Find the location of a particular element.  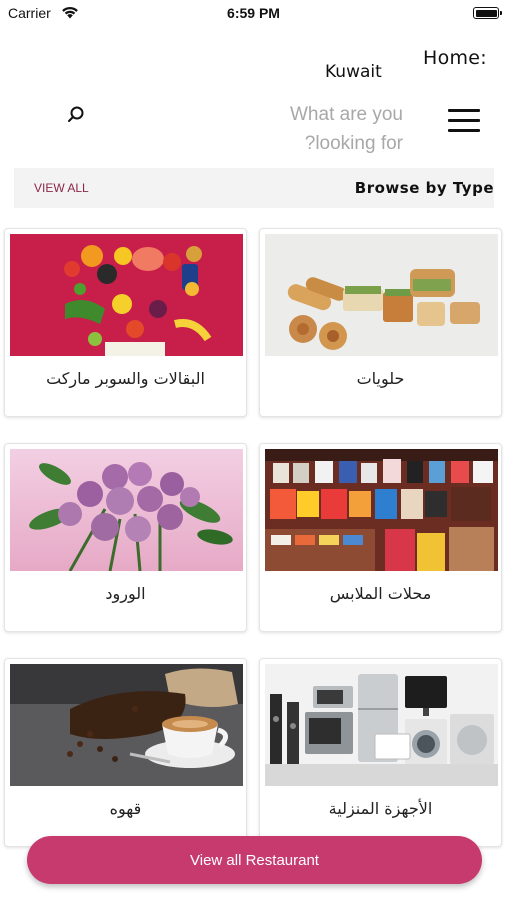

view-all-link: VIEW ALL is located at coordinates (61, 188).